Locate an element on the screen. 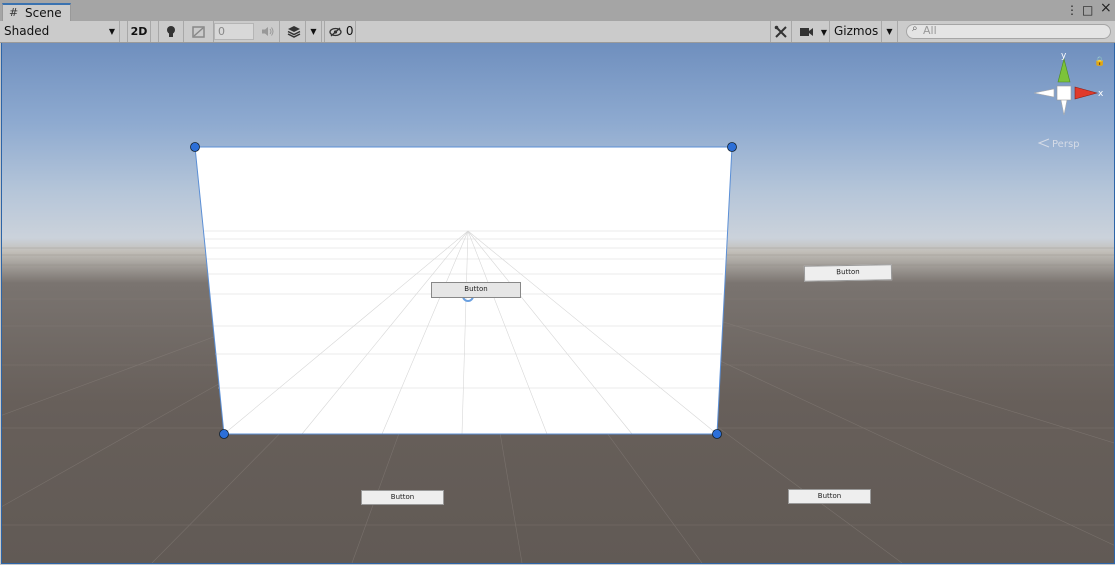 The height and width of the screenshot is (565, 1115). gizmo-center-cube is located at coordinates (1064, 93).